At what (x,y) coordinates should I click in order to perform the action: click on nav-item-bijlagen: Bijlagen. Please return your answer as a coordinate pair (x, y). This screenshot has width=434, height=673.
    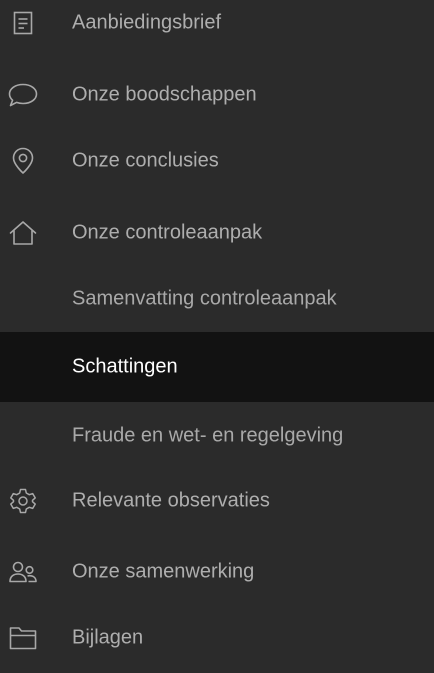
    Looking at the image, I should click on (217, 638).